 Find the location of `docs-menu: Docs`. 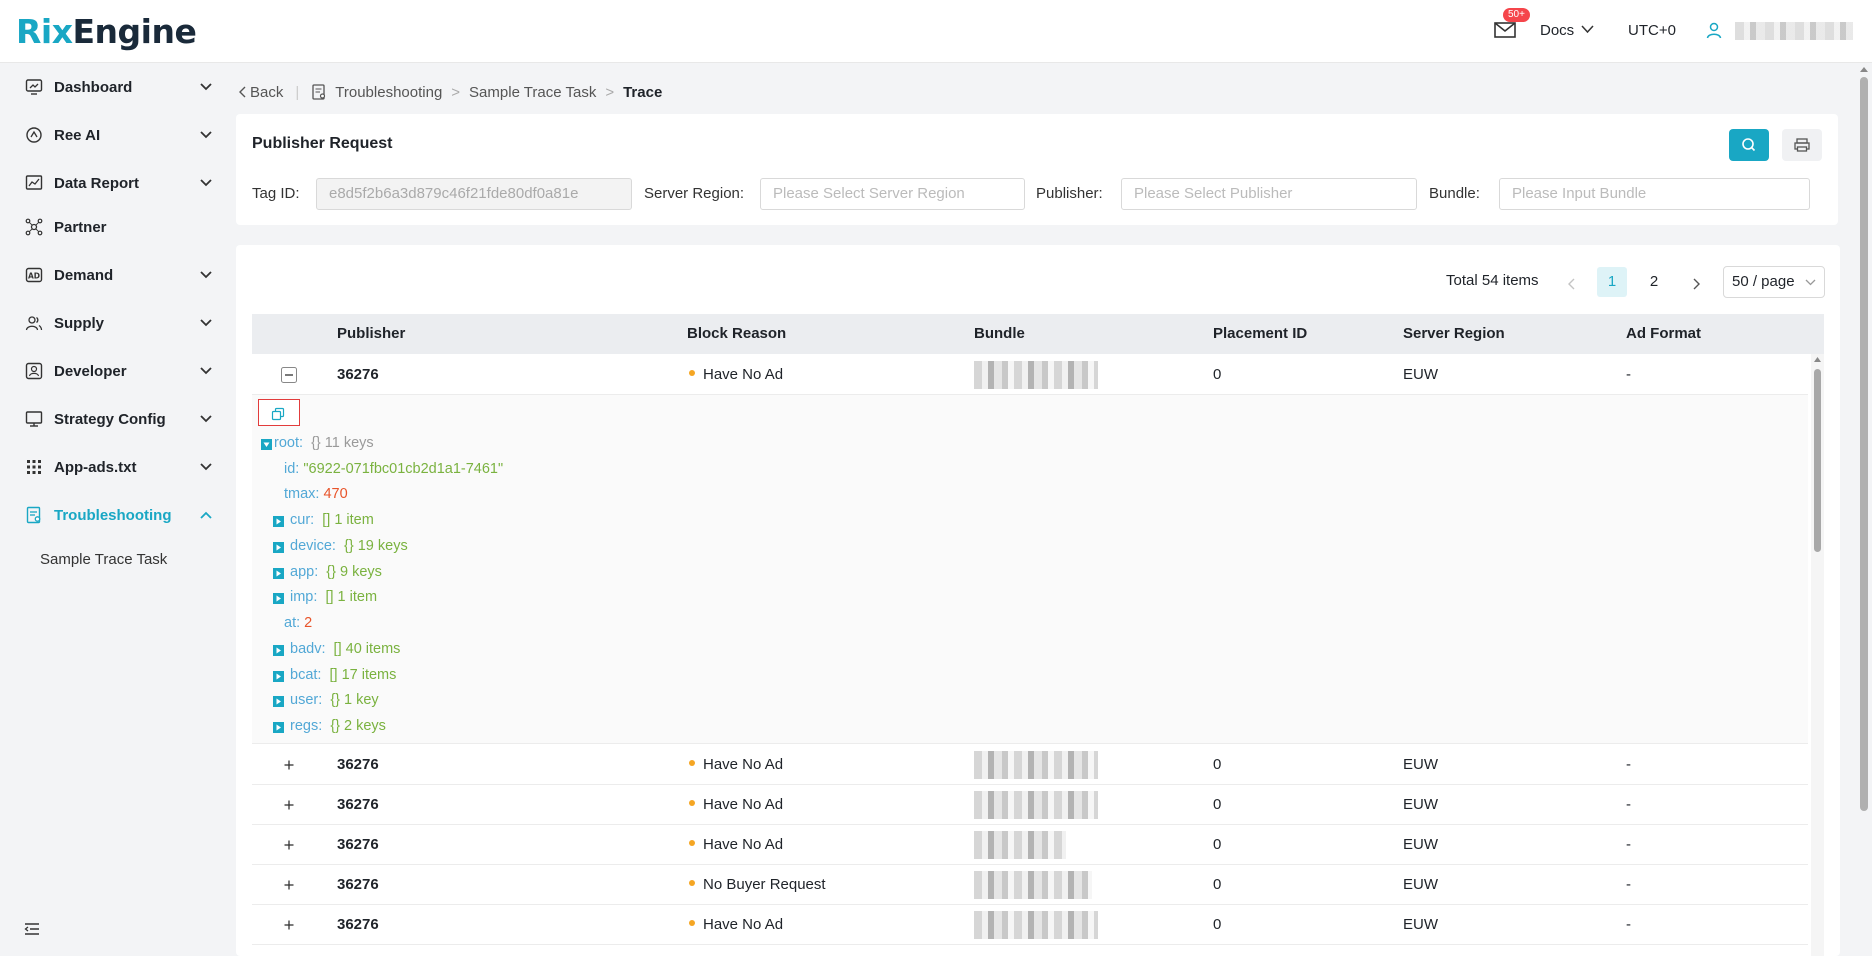

docs-menu: Docs is located at coordinates (1557, 30).